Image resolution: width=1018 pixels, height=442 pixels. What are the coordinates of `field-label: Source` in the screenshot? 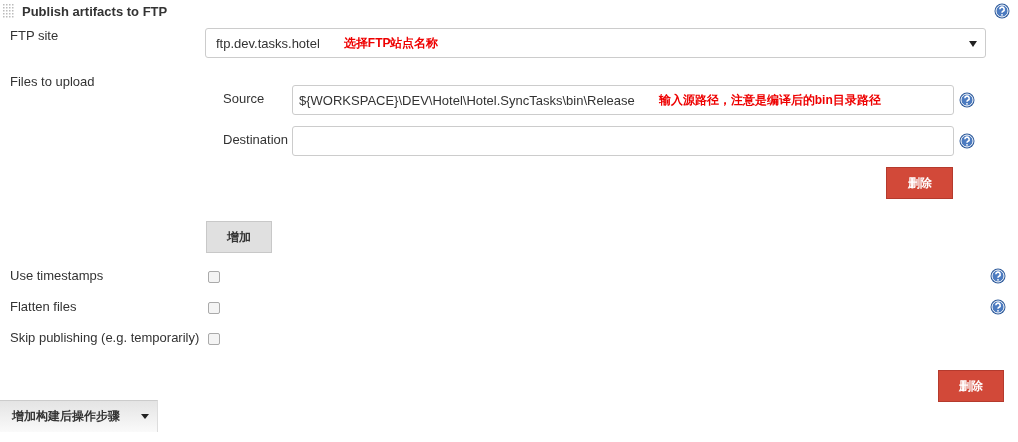 It's located at (244, 98).